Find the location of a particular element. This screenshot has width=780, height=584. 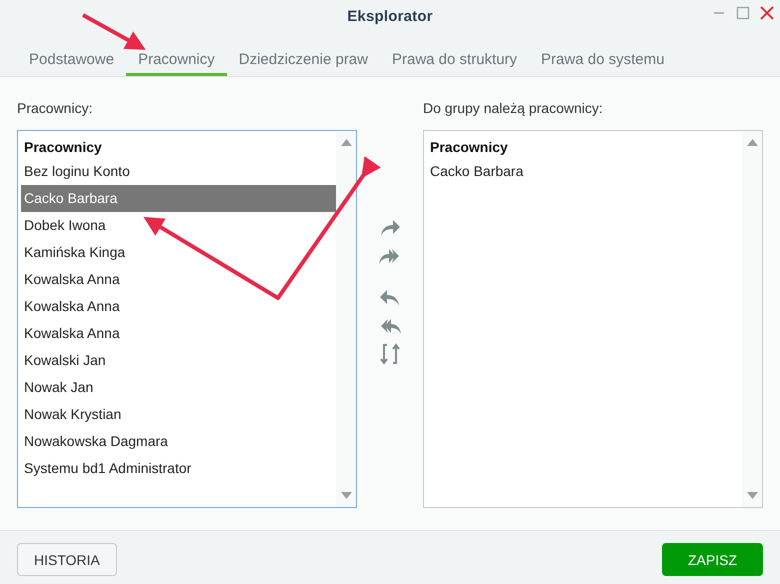

annotation-arrow is located at coordinates (114, 31).